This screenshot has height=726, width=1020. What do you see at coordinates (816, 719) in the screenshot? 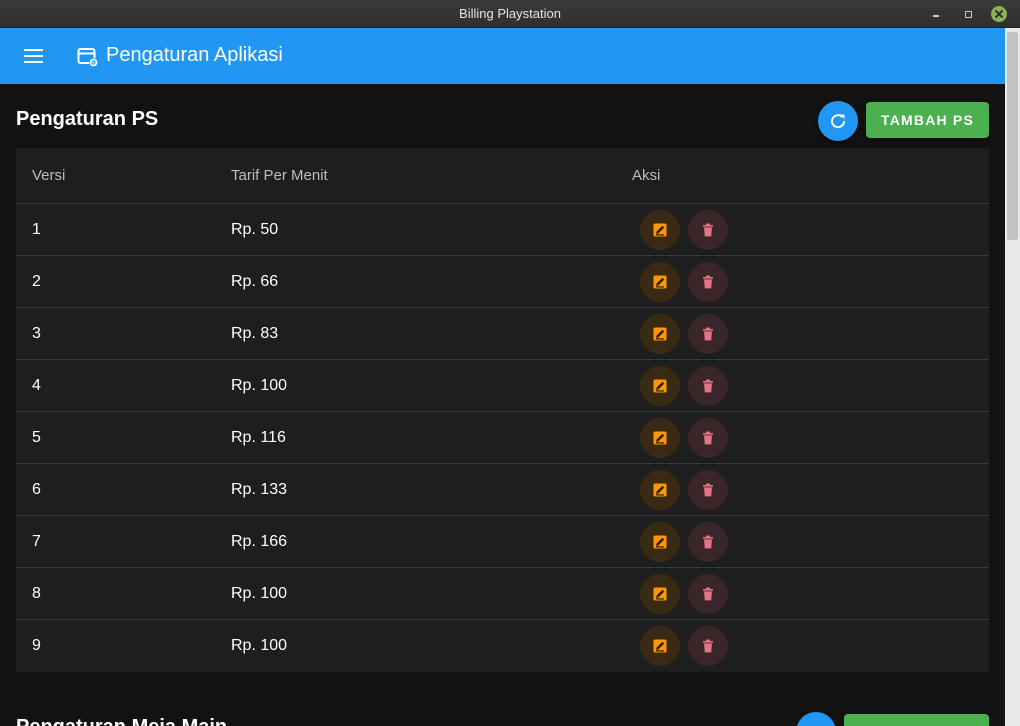
I see `refresh-button-meja` at bounding box center [816, 719].